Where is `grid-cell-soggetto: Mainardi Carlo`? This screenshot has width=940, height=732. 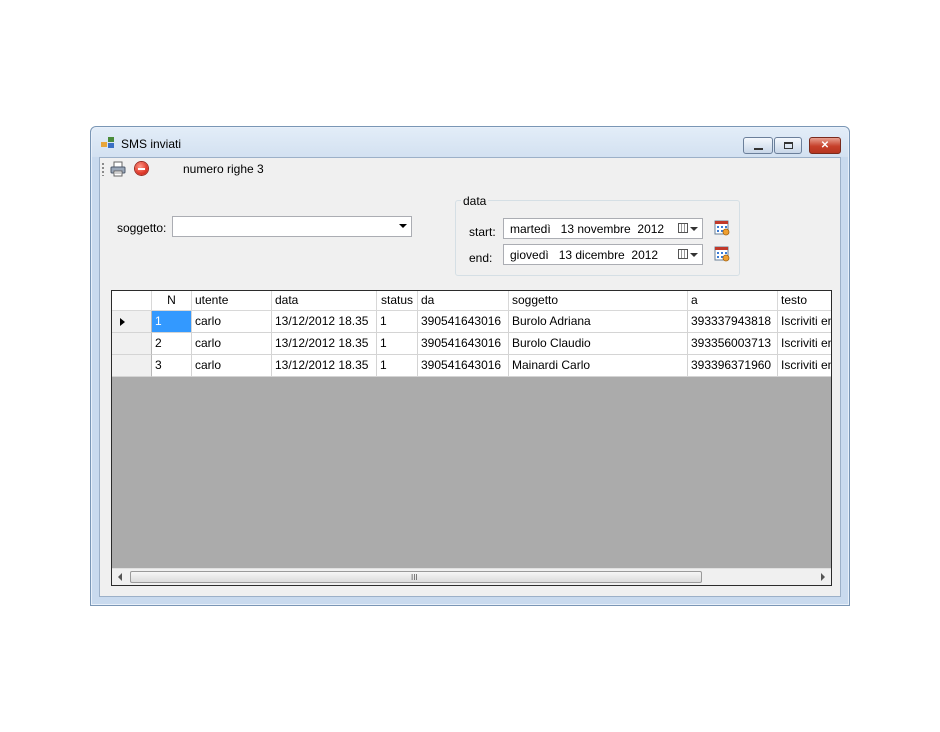 grid-cell-soggetto: Mainardi Carlo is located at coordinates (598, 366).